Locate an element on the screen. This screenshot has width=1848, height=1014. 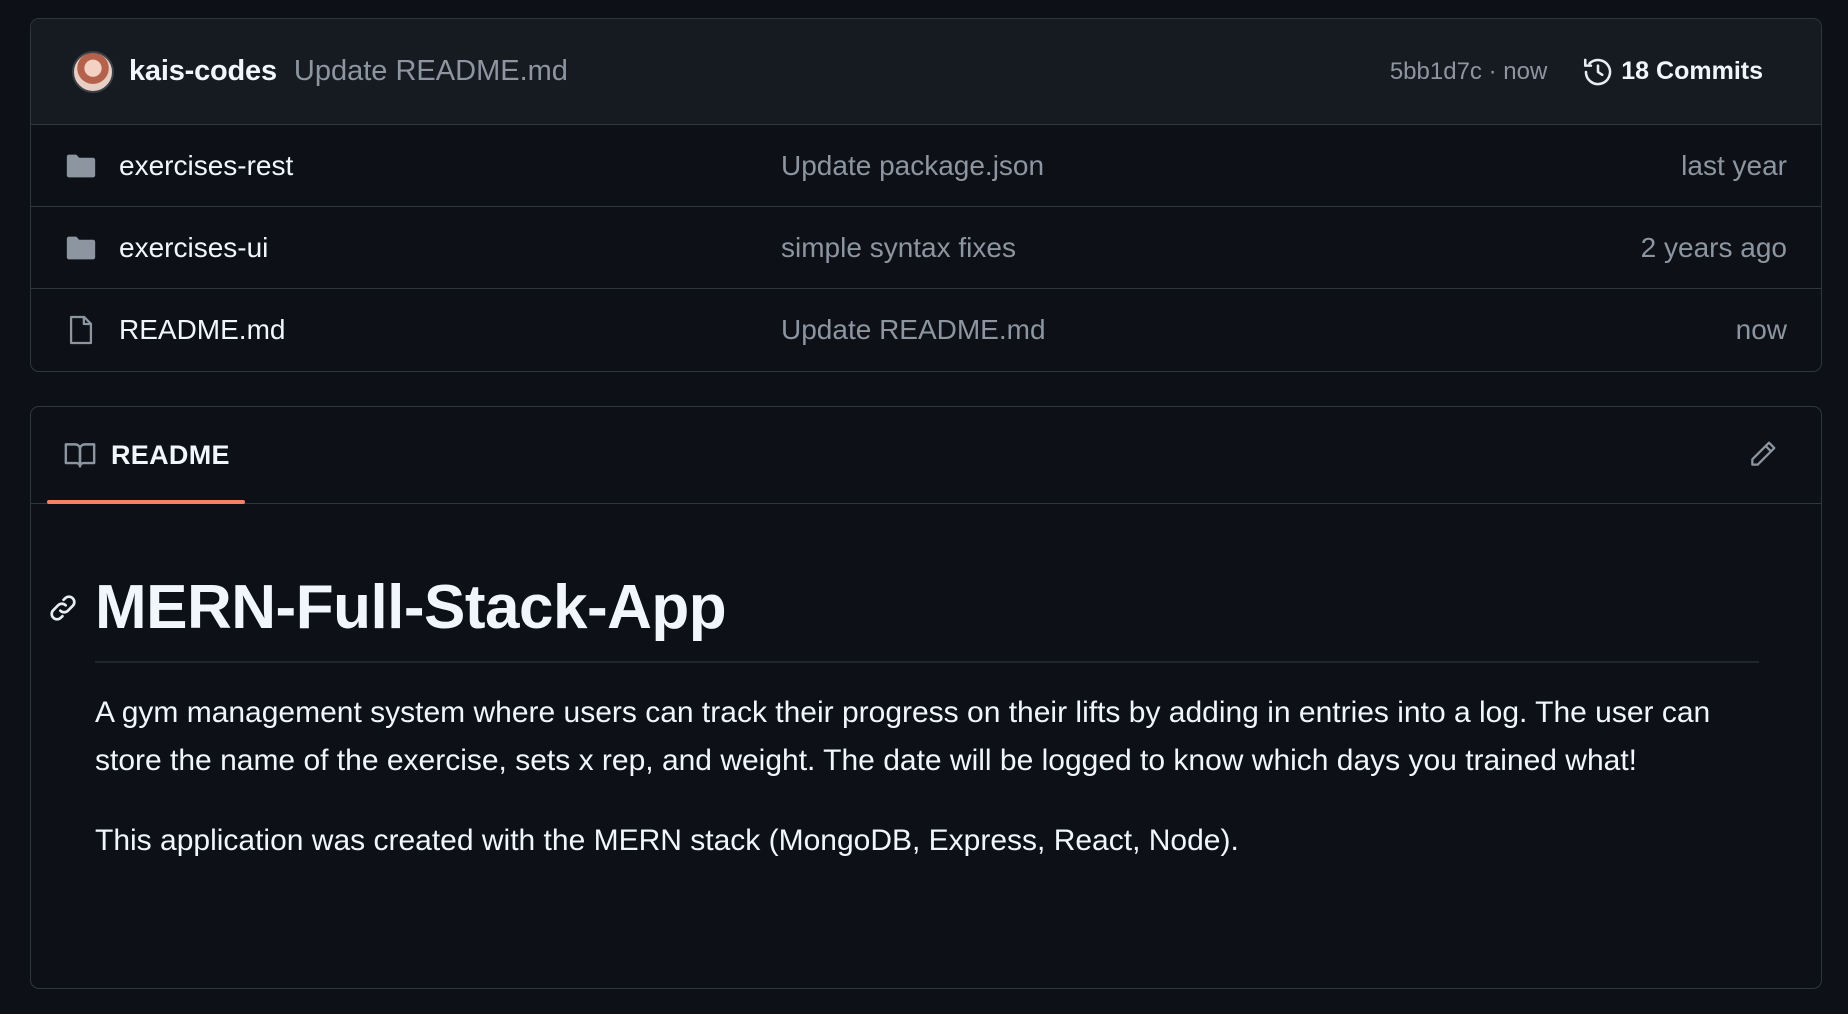
file-name-link: exercises-rest is located at coordinates (450, 166).